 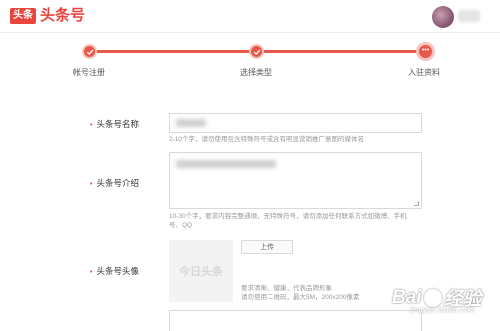 What do you see at coordinates (286, 288) in the screenshot?
I see `avatar-hint-line1: 要求清晰、健康，代表品牌形象` at bounding box center [286, 288].